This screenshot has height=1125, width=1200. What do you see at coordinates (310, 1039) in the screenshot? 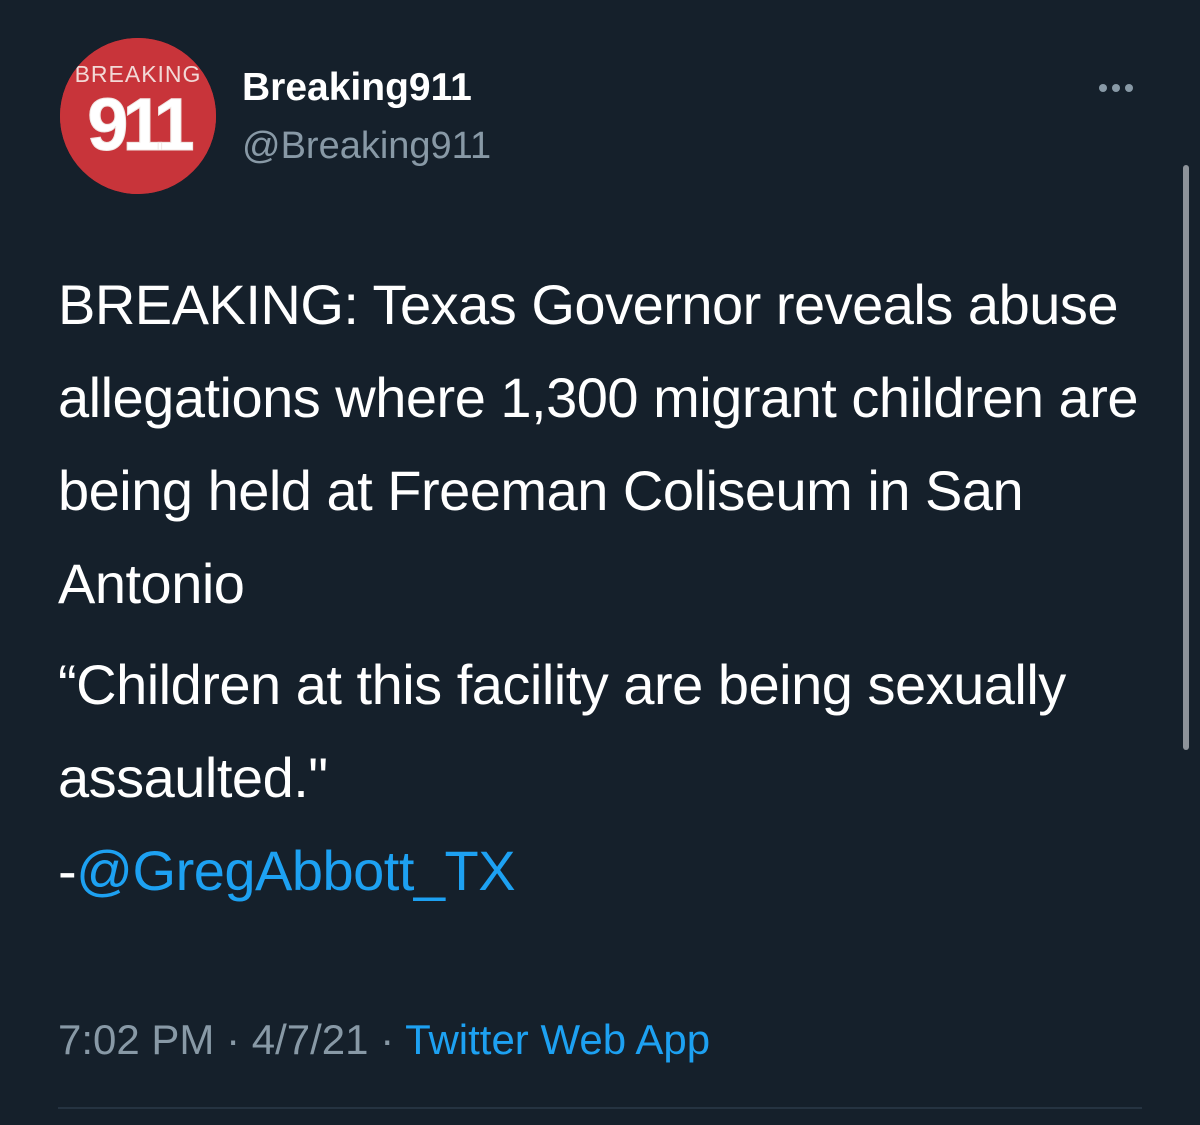
I see `tweet-date: 4/7/21` at bounding box center [310, 1039].